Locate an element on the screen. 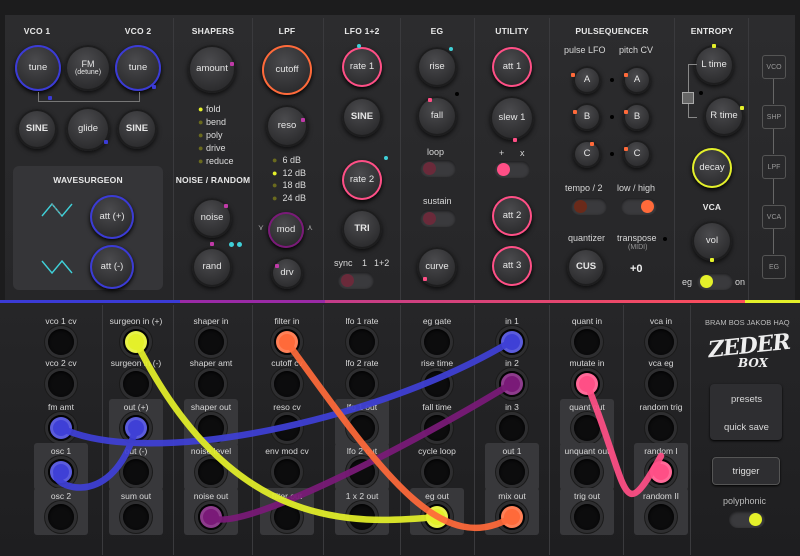 The width and height of the screenshot is (800, 556). glide-knob: glide is located at coordinates (88, 129).